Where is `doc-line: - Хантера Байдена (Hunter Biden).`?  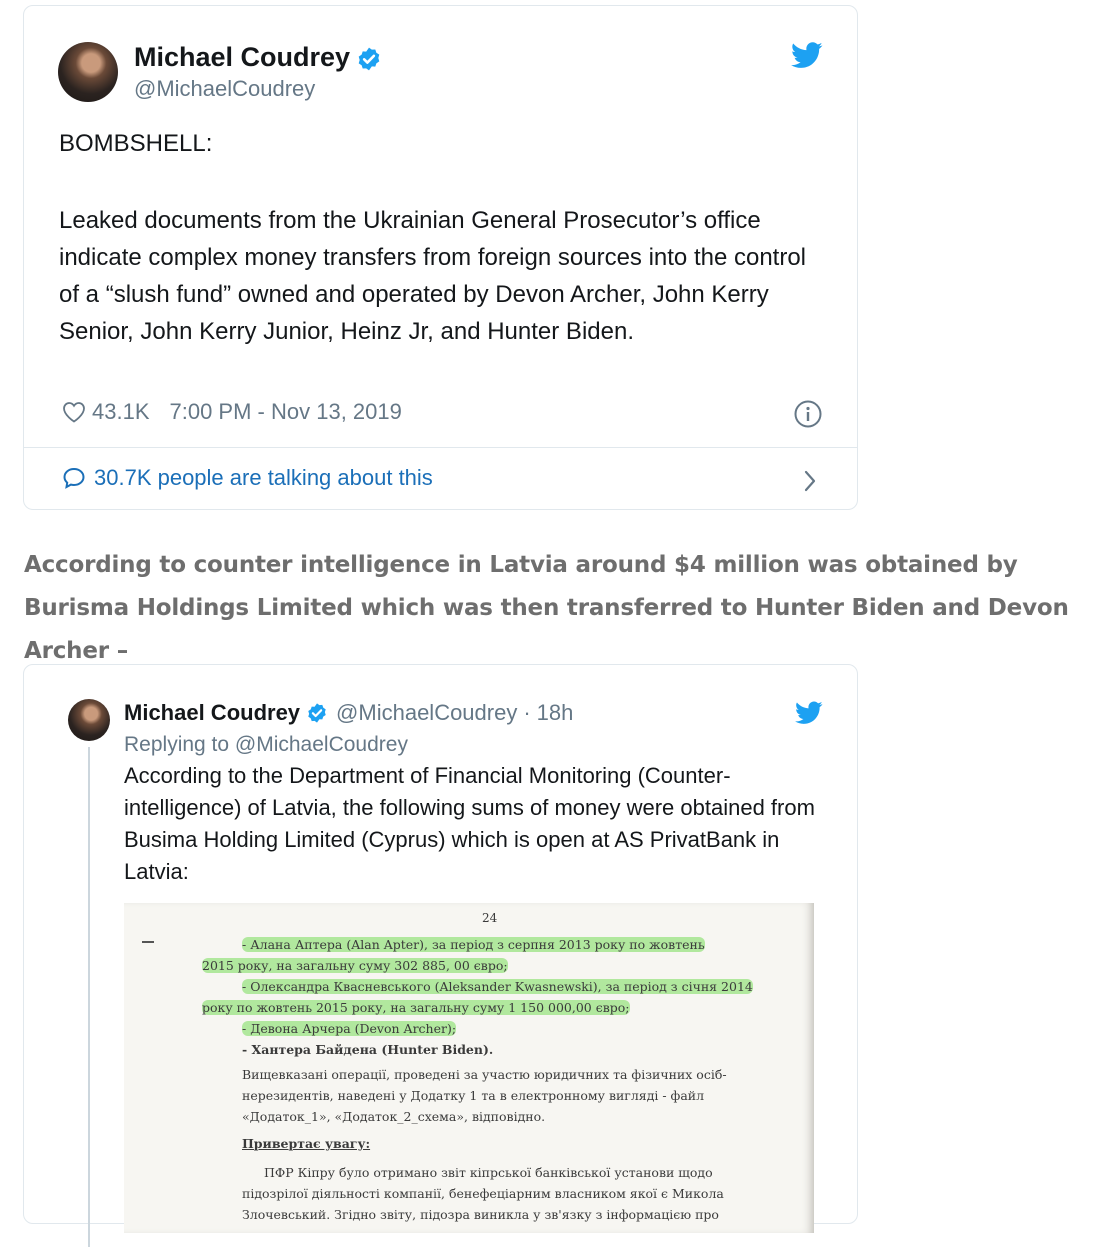 doc-line: - Хантера Байдена (Hunter Biden). is located at coordinates (368, 1049).